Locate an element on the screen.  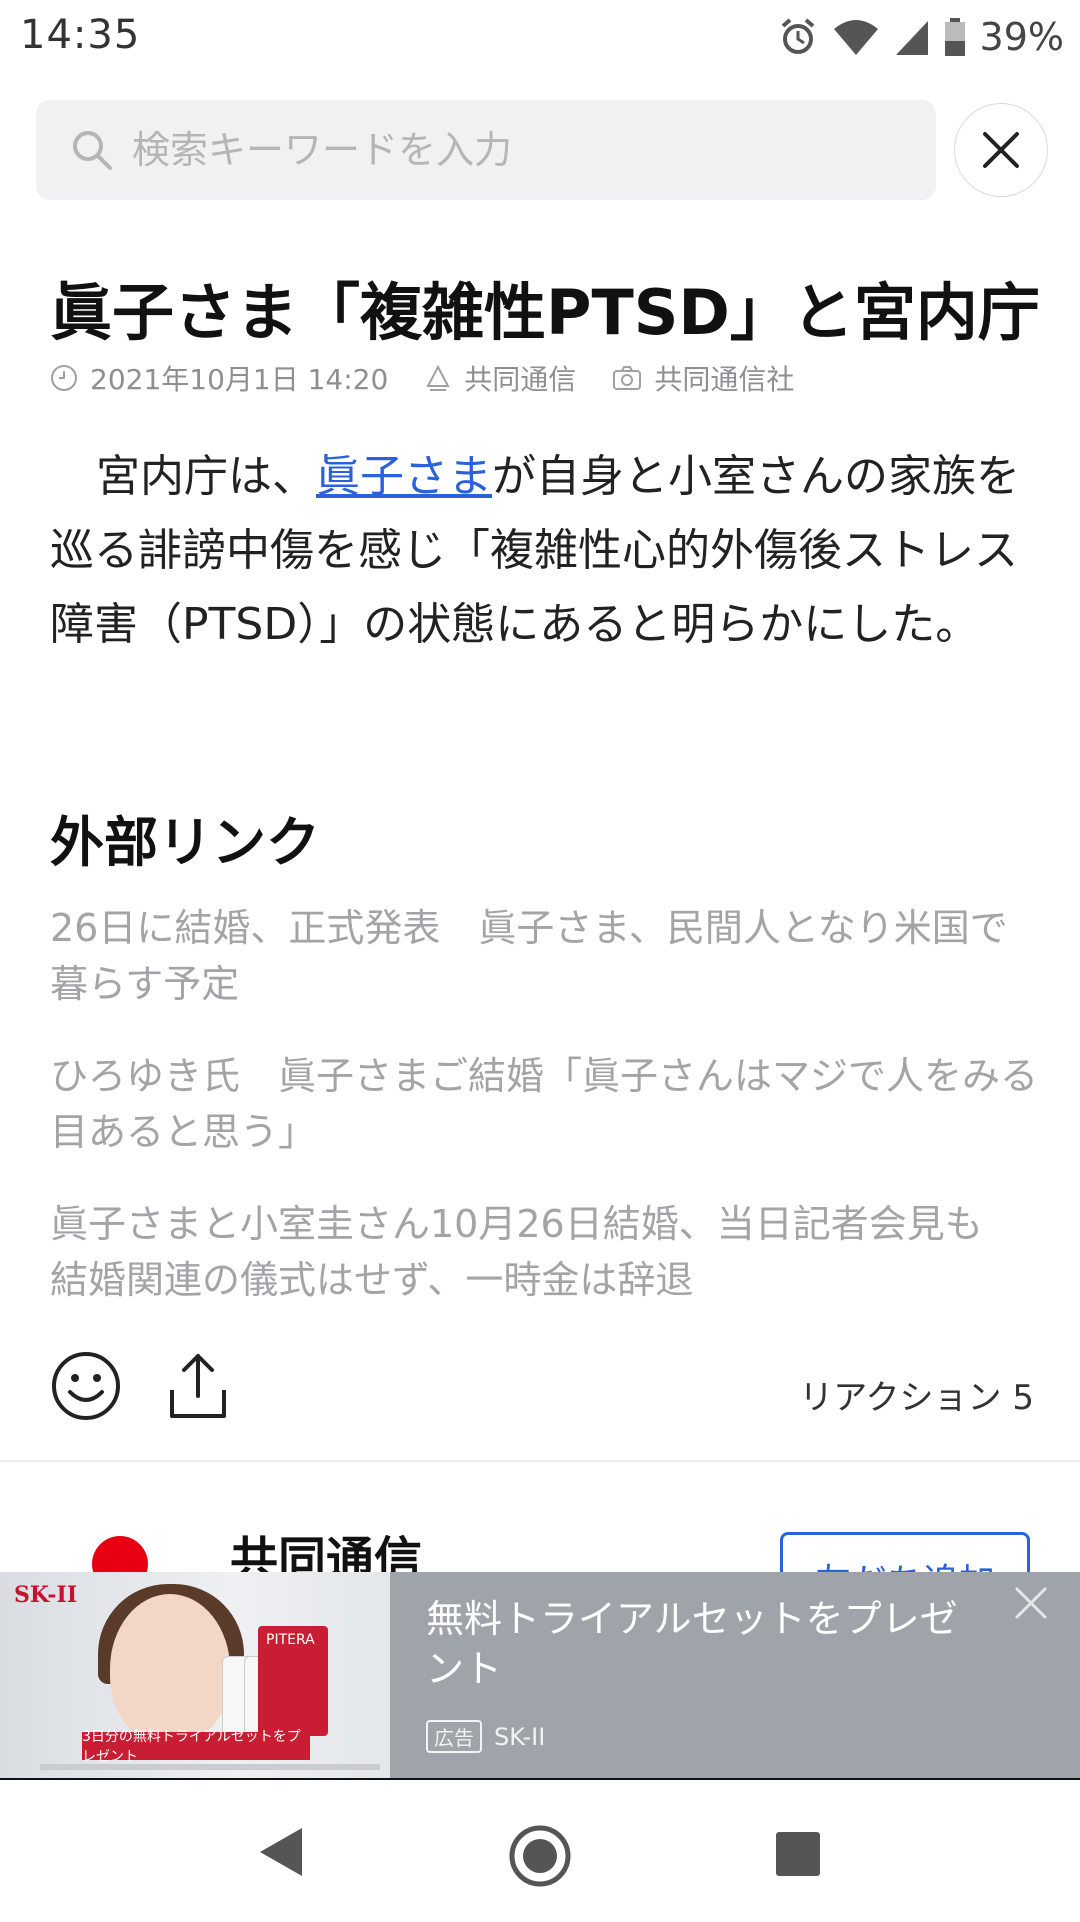
system-navigation-bar is located at coordinates (540, 1850).